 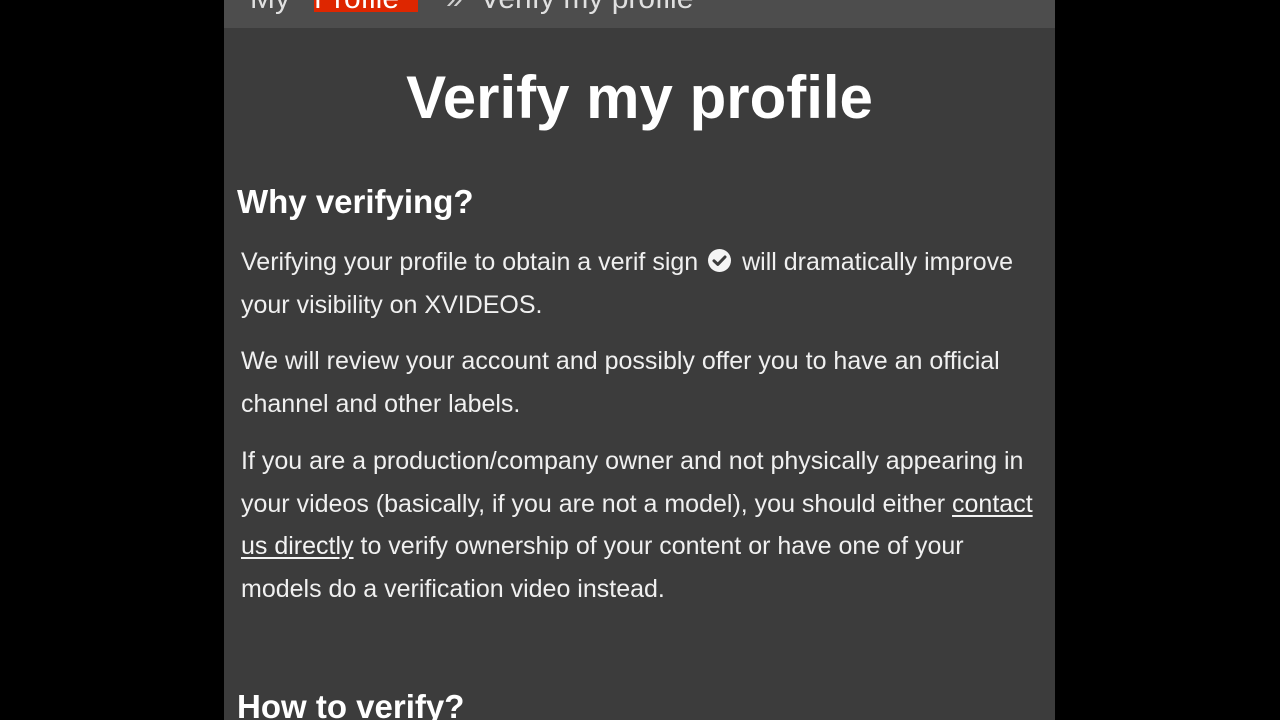 I want to click on check-circle-icon, so click(x=720, y=260).